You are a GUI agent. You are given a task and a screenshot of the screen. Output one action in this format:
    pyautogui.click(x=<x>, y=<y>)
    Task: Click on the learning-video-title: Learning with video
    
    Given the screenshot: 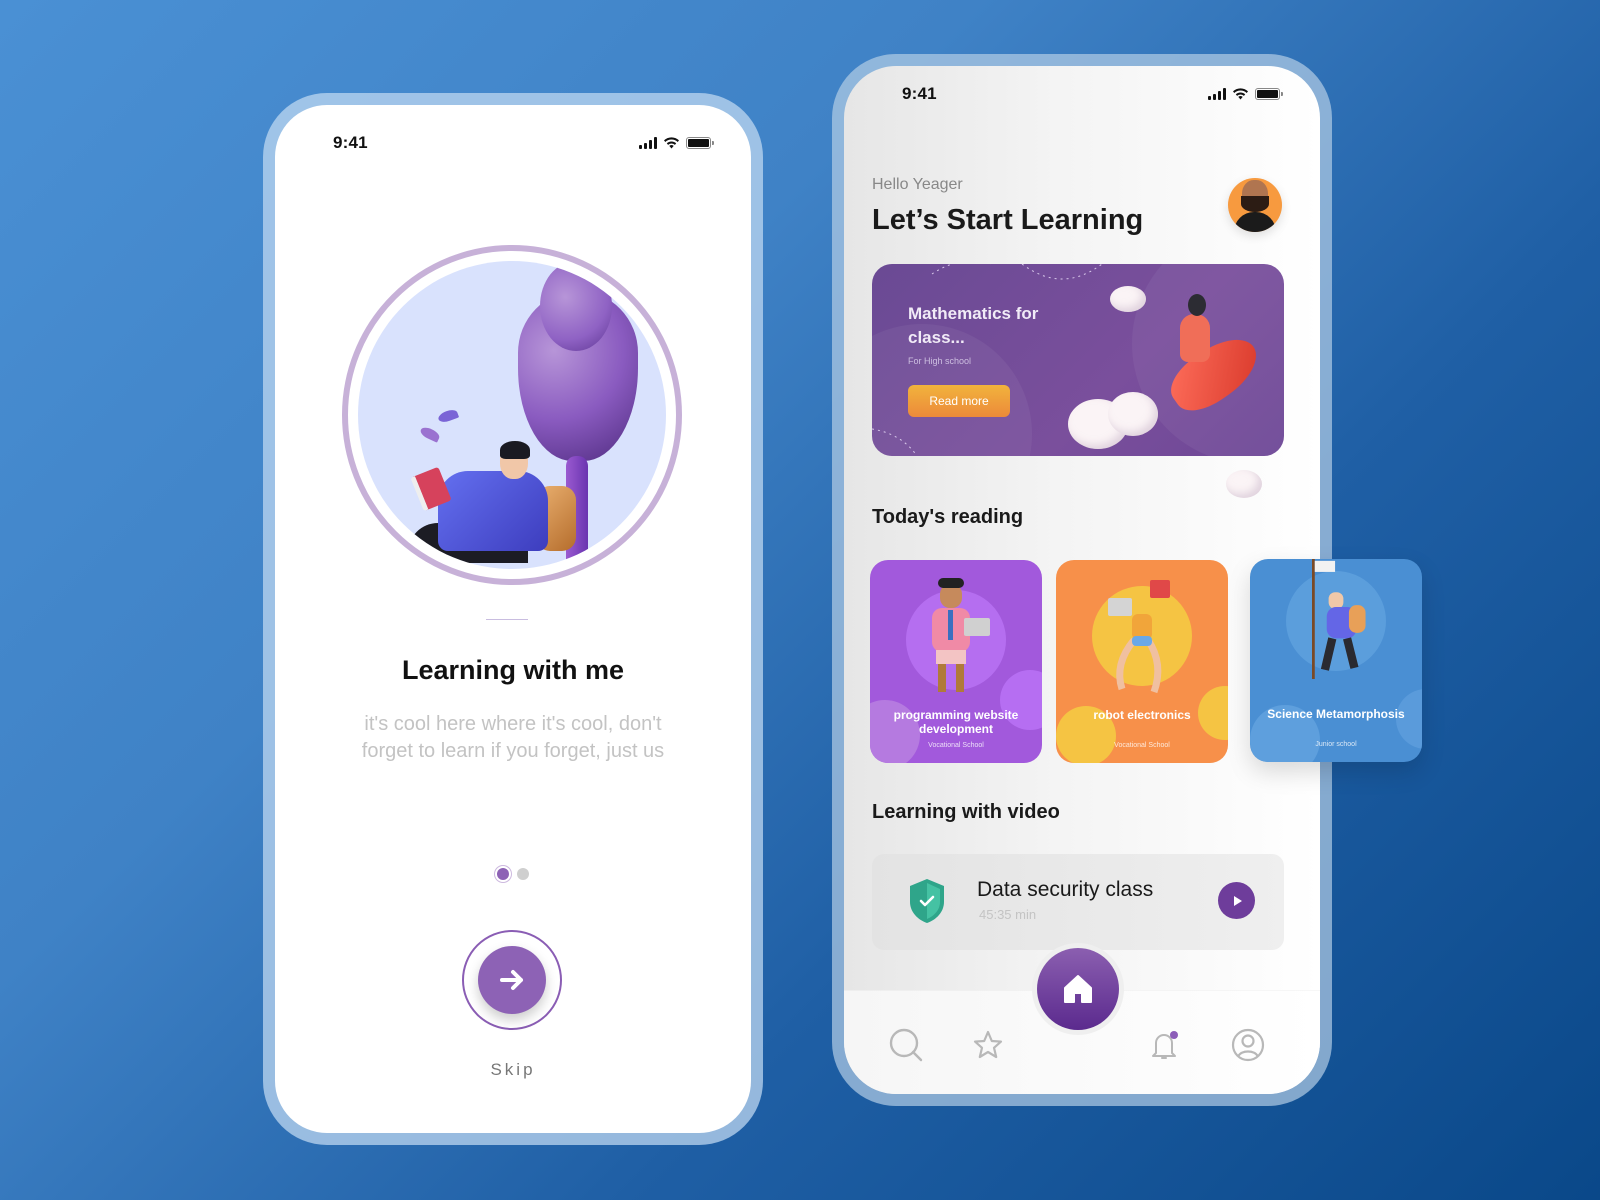 What is the action you would take?
    pyautogui.click(x=966, y=812)
    